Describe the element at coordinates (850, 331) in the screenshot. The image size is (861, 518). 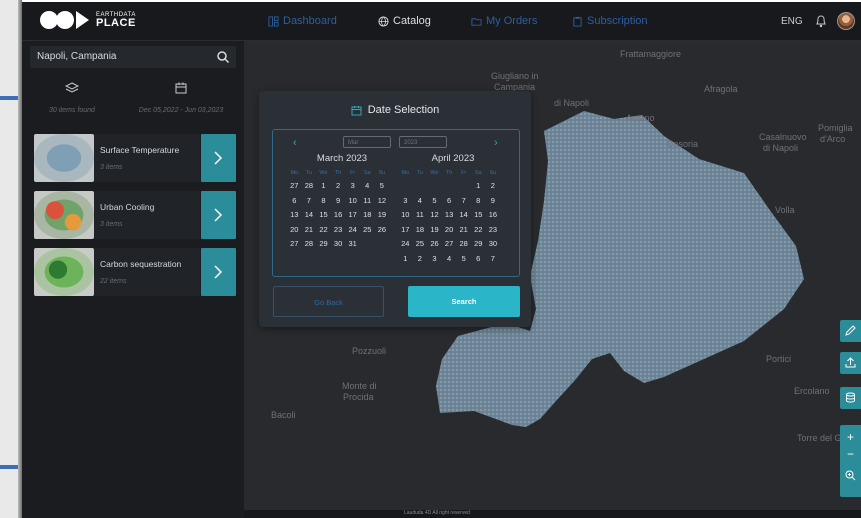
I see `draw-tool-button` at that location.